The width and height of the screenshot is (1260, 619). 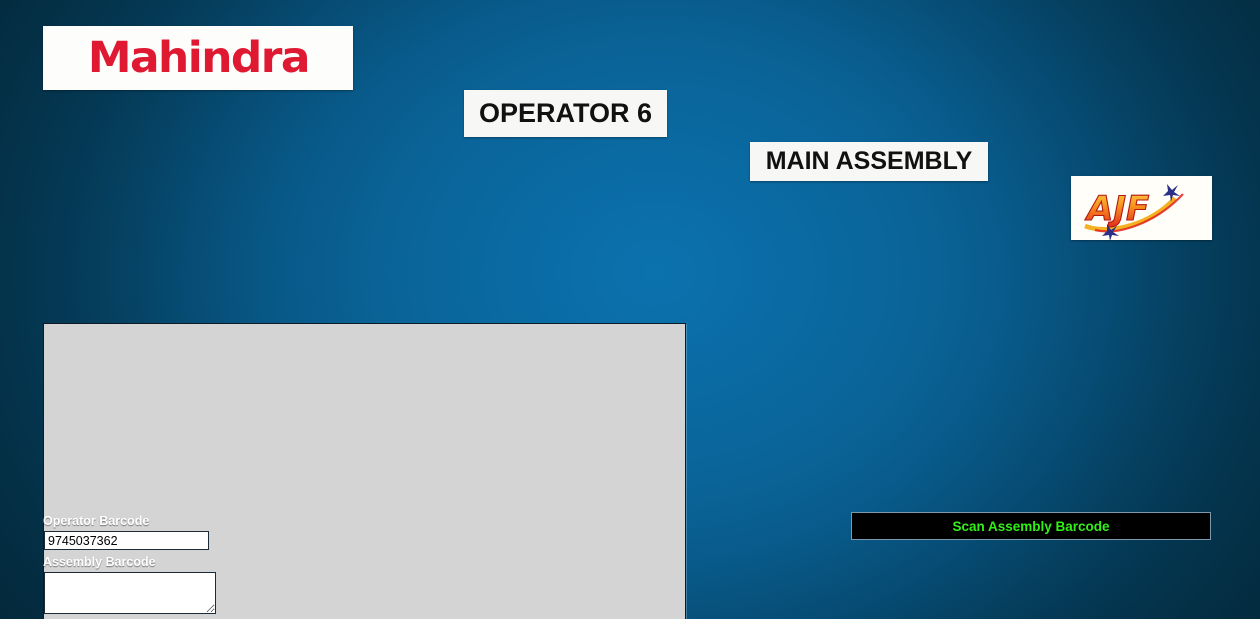 I want to click on ajf-logo-graphic: AJF, so click(x=1133, y=212).